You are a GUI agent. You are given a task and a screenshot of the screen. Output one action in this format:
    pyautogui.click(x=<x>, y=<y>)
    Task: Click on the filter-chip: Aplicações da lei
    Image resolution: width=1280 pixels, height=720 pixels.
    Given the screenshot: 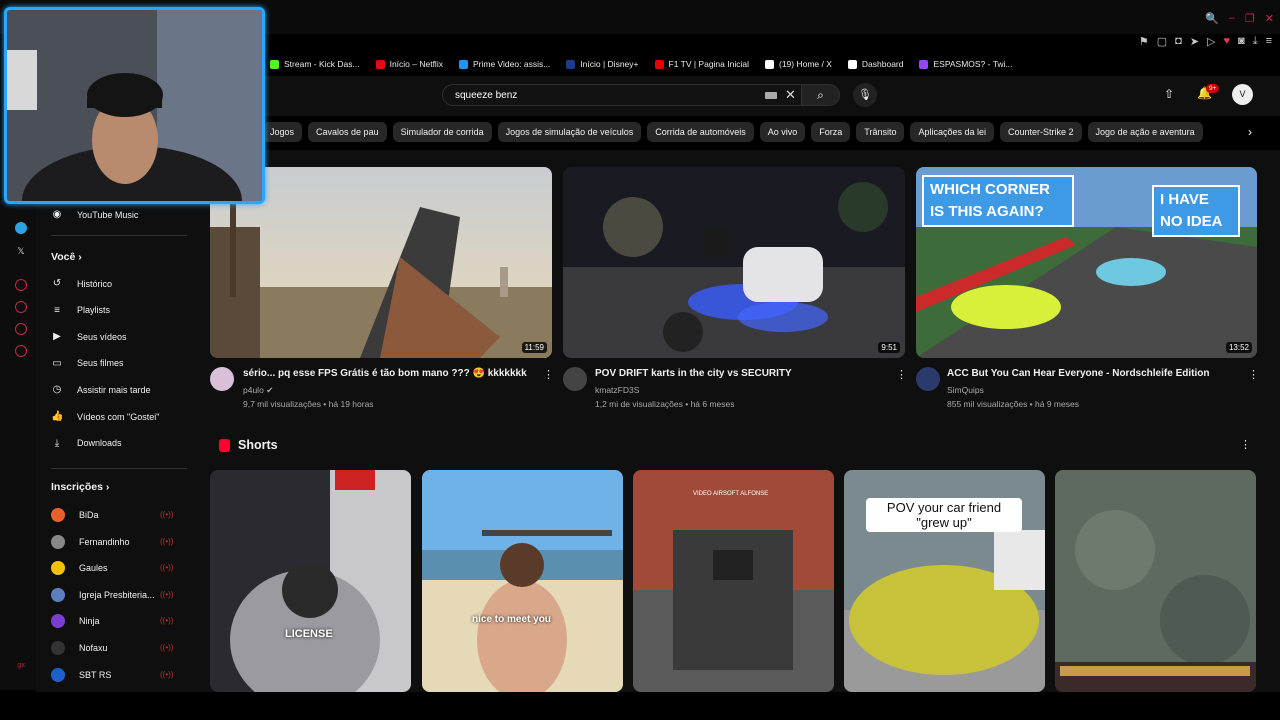 What is the action you would take?
    pyautogui.click(x=952, y=132)
    